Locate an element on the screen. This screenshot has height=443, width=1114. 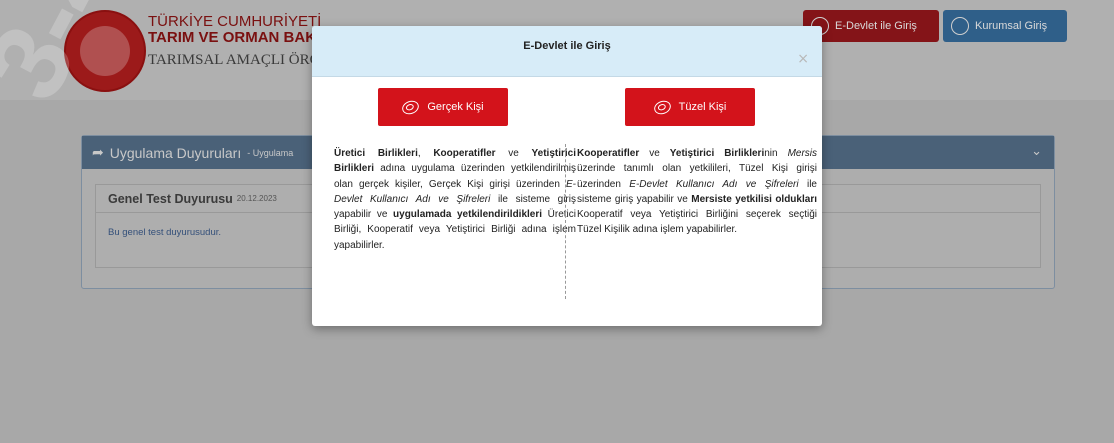
edevlet-login-label: E-Devlet ile Giriş is located at coordinates (876, 26).